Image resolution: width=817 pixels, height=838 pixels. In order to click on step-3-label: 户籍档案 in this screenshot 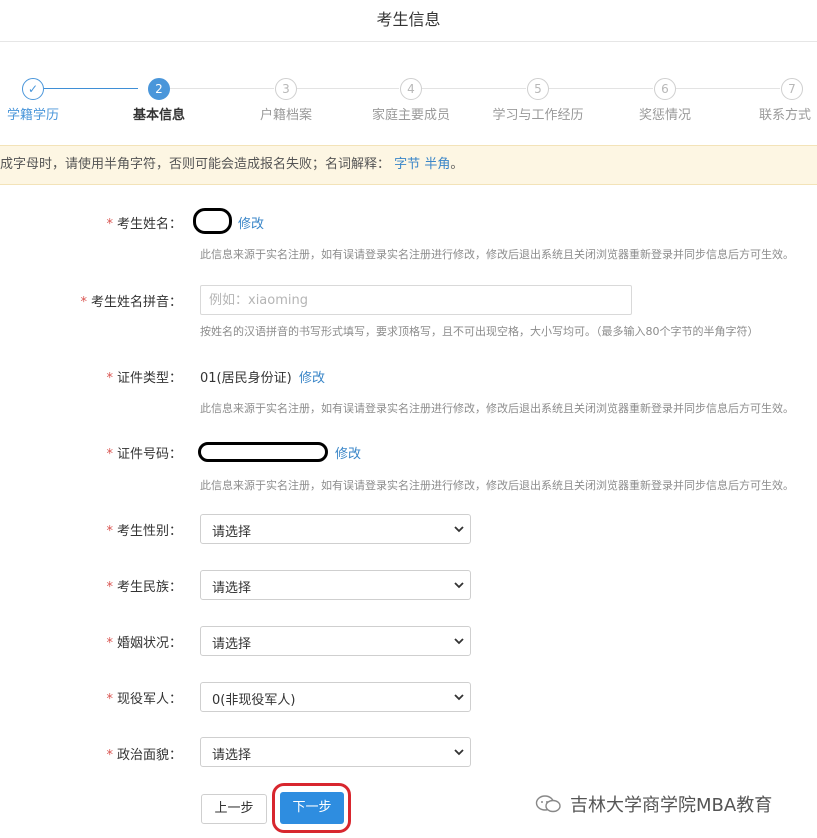, I will do `click(285, 115)`.